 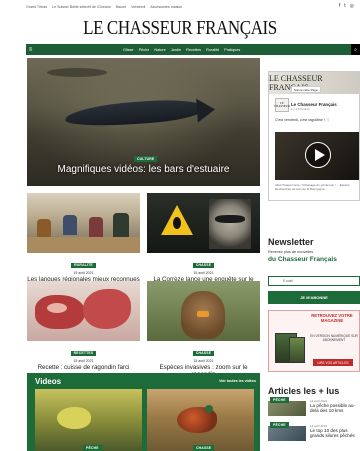 I want to click on newsletter-subtitle: Recevez plus de nouvelles, so click(x=291, y=252).